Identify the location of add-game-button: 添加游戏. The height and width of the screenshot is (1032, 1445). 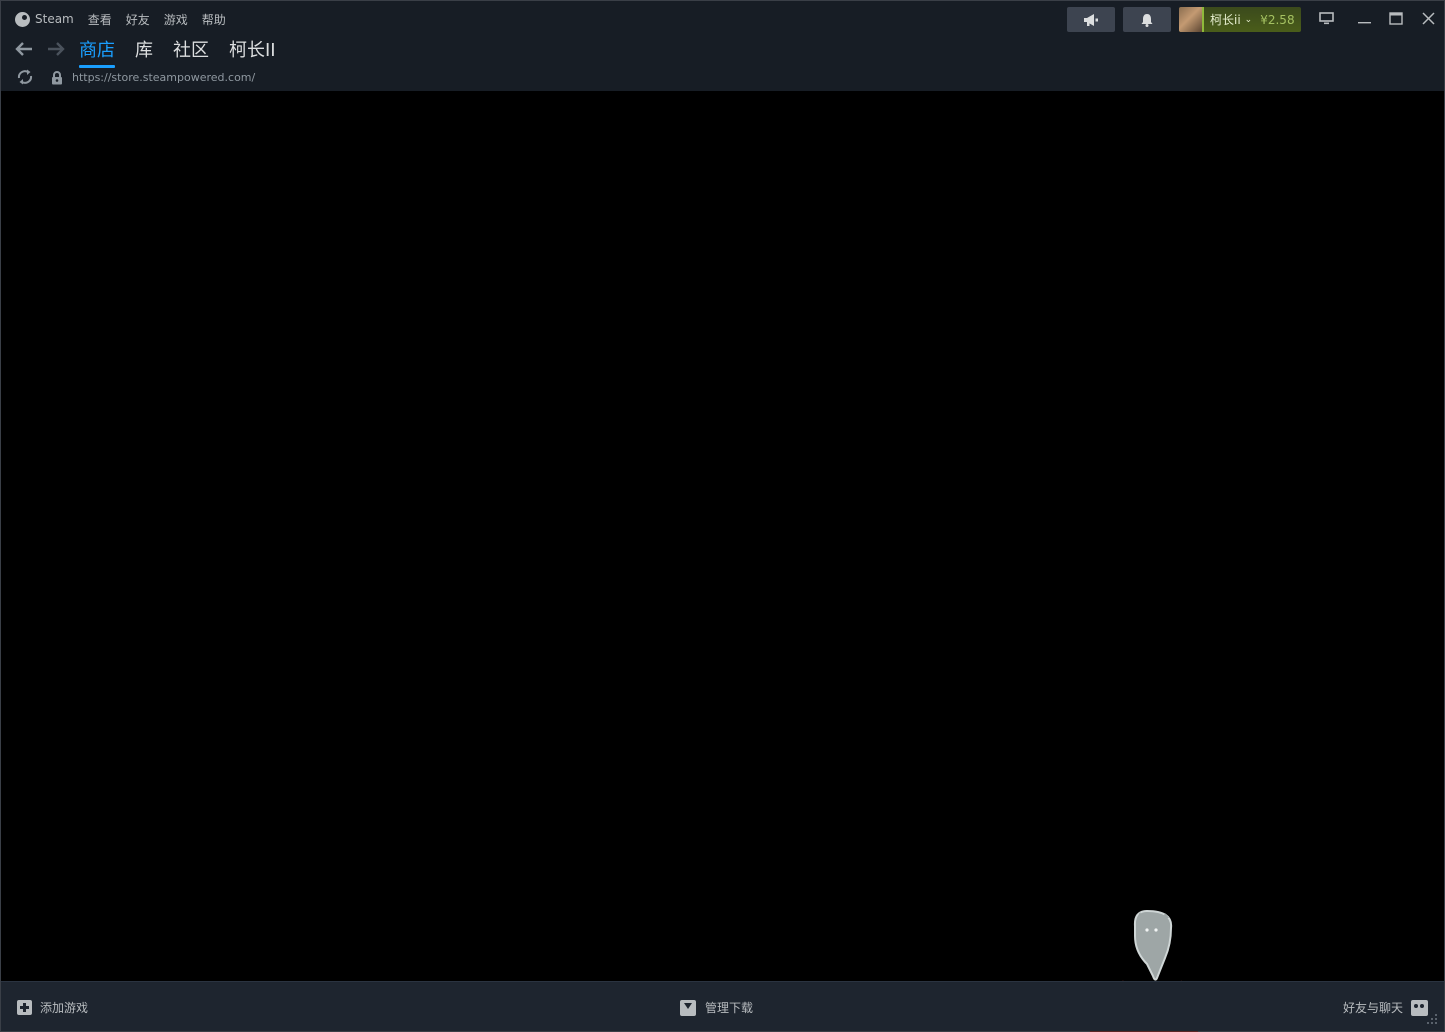
(52, 1007).